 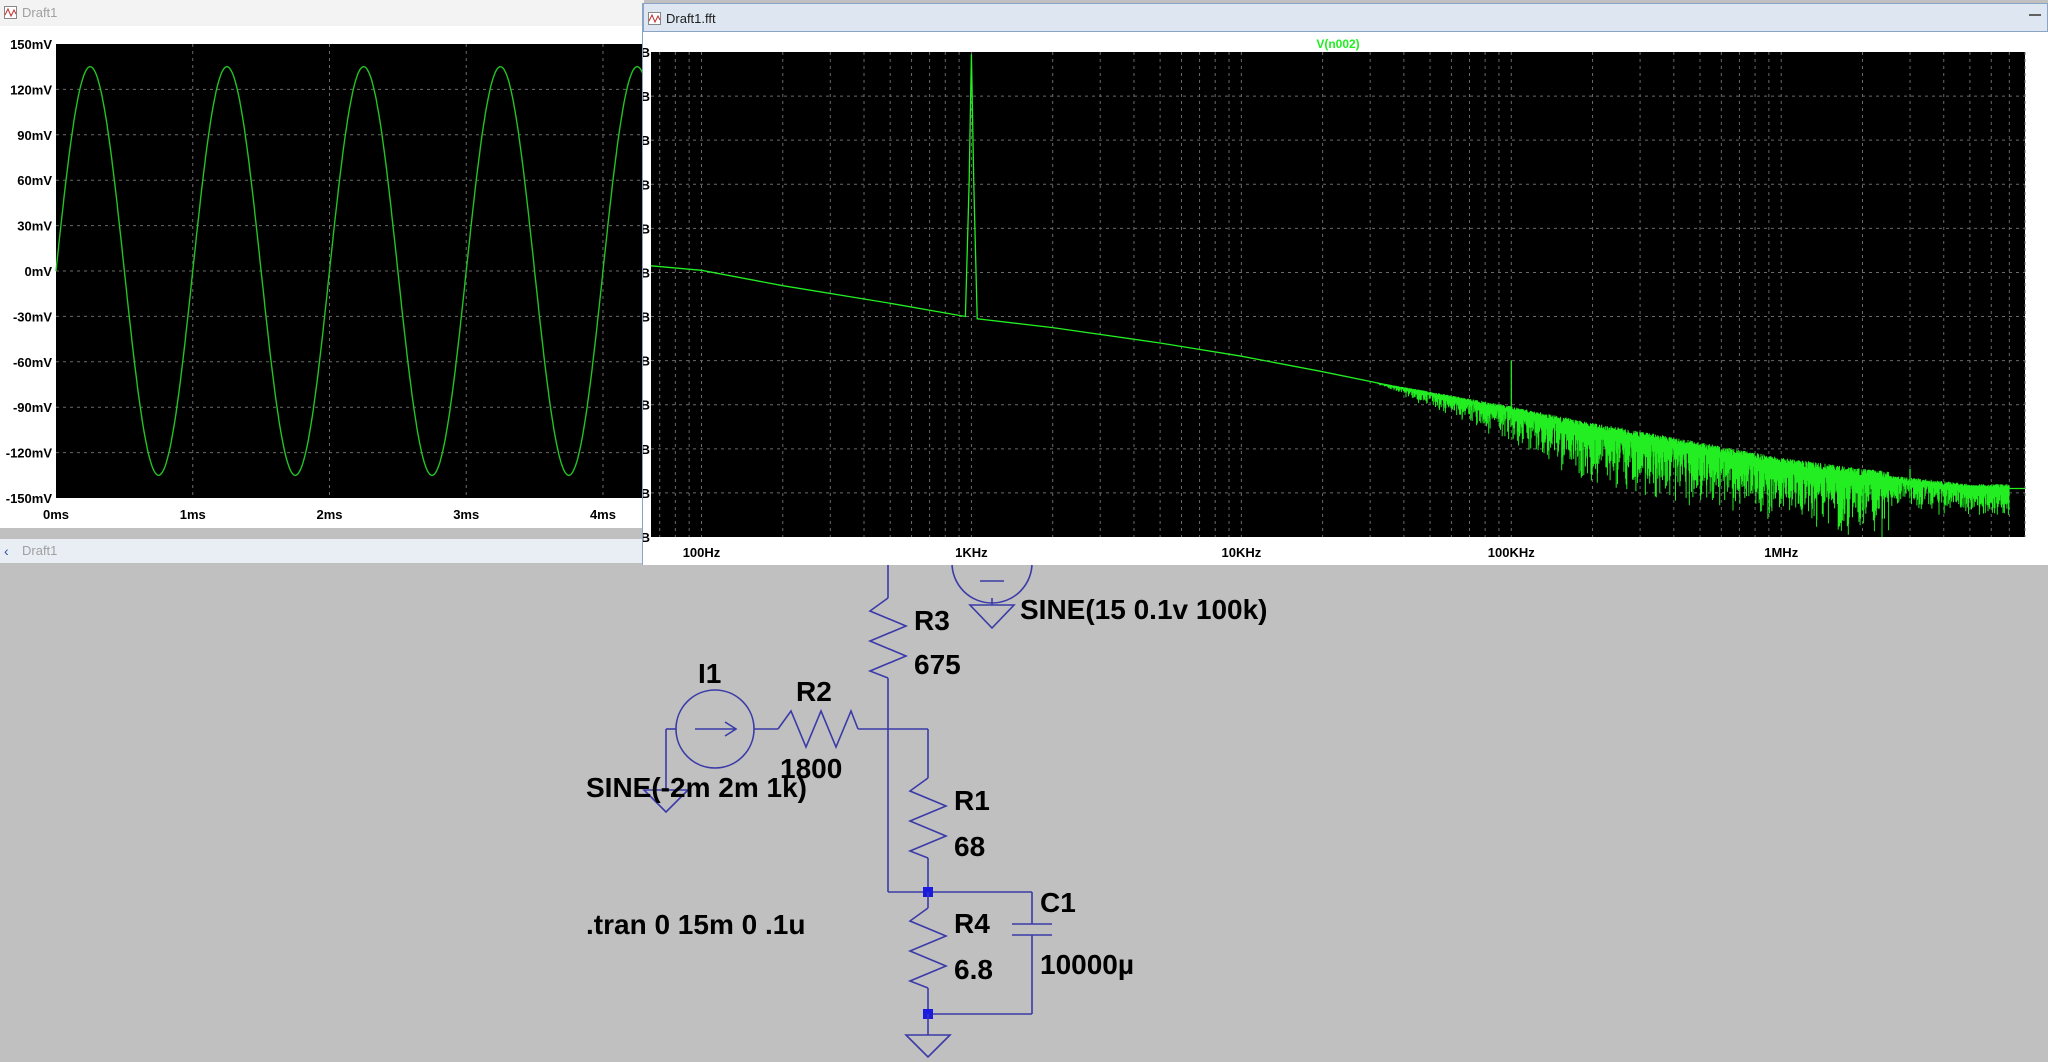 What do you see at coordinates (969, 846) in the screenshot?
I see `r1-value: 68` at bounding box center [969, 846].